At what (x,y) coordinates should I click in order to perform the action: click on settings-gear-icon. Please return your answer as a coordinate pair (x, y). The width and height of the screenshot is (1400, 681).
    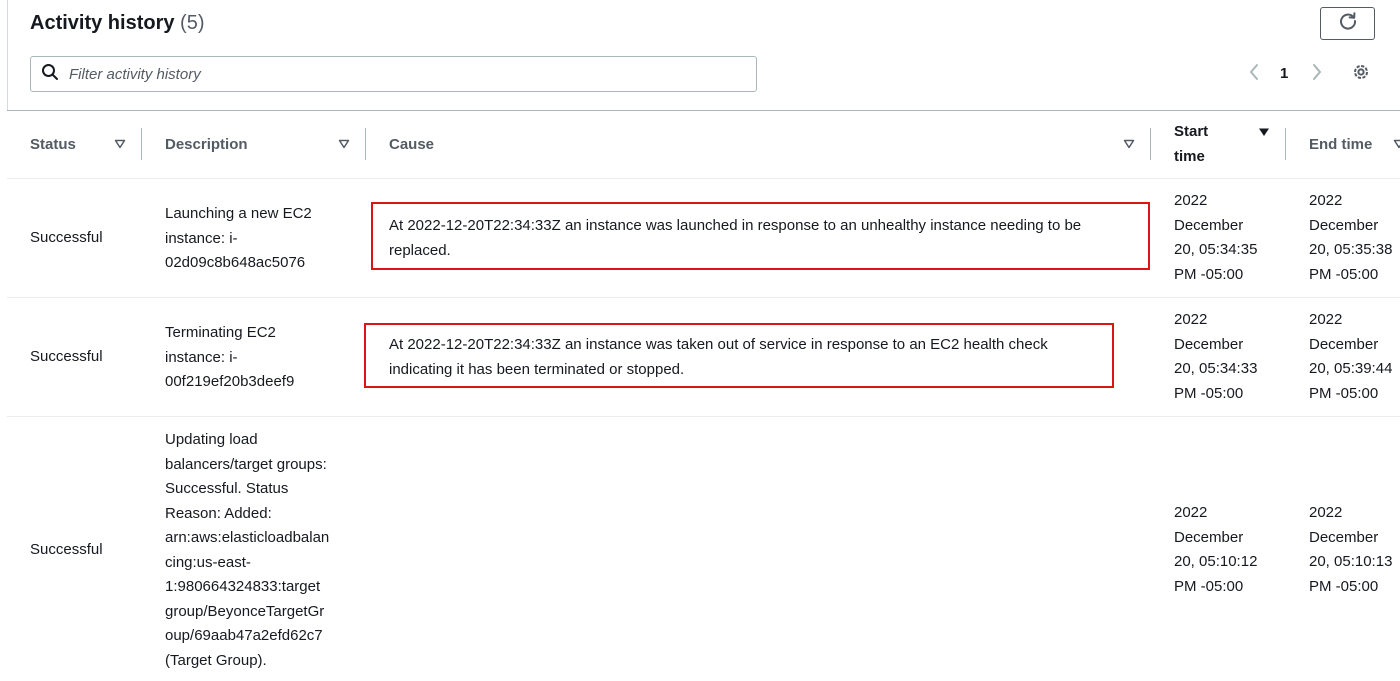
    Looking at the image, I should click on (1361, 74).